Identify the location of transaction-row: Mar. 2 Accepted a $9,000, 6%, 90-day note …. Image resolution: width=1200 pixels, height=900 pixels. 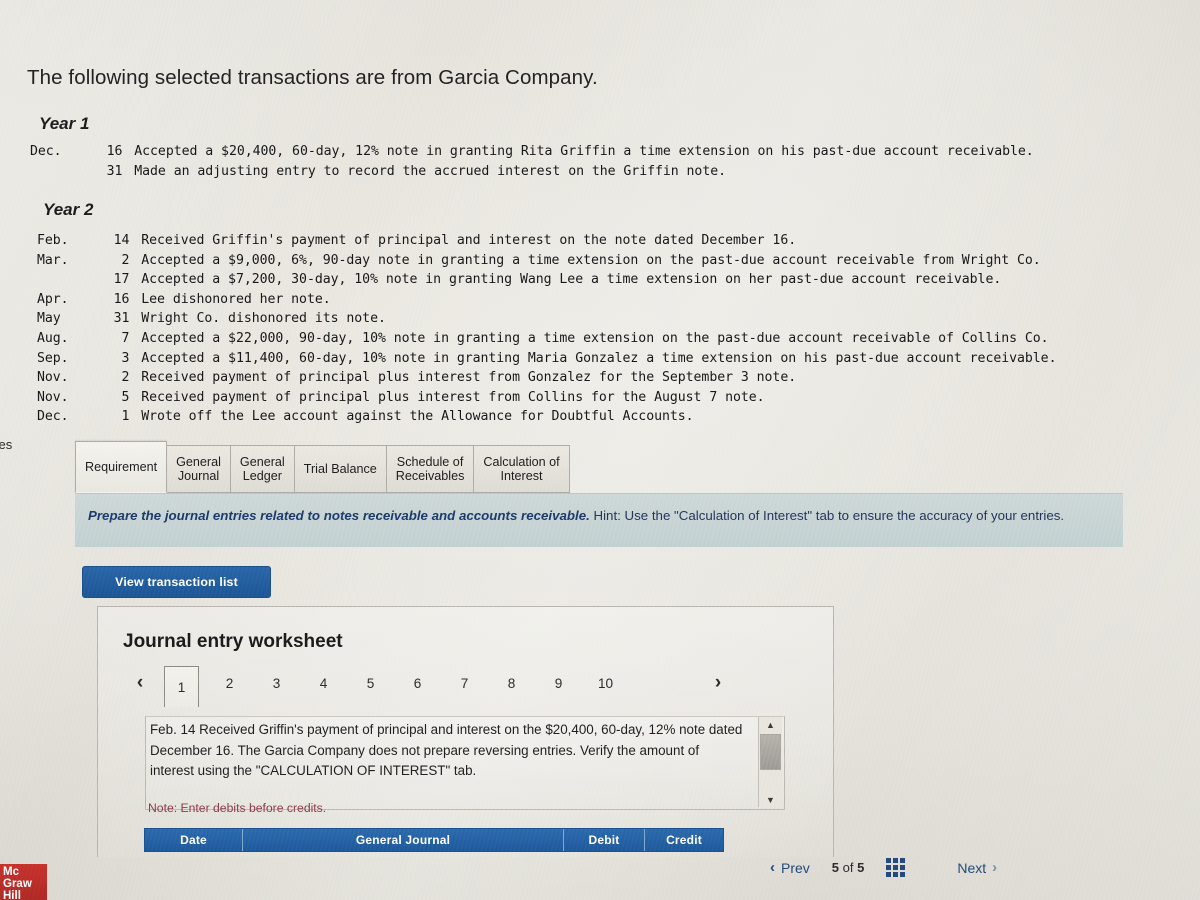
(546, 261).